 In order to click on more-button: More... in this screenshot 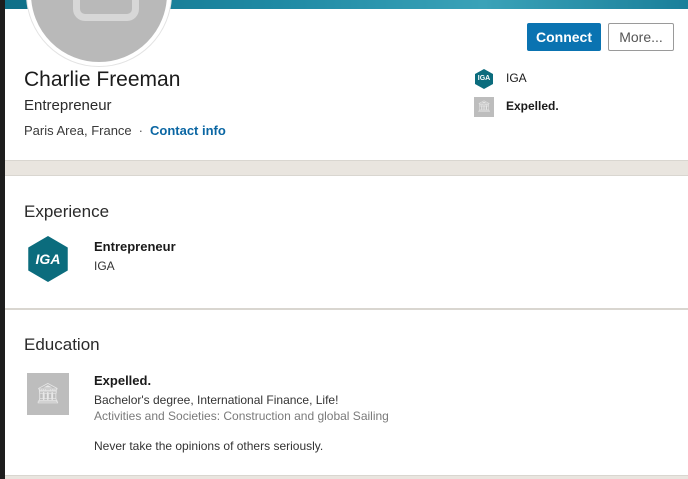, I will do `click(641, 37)`.